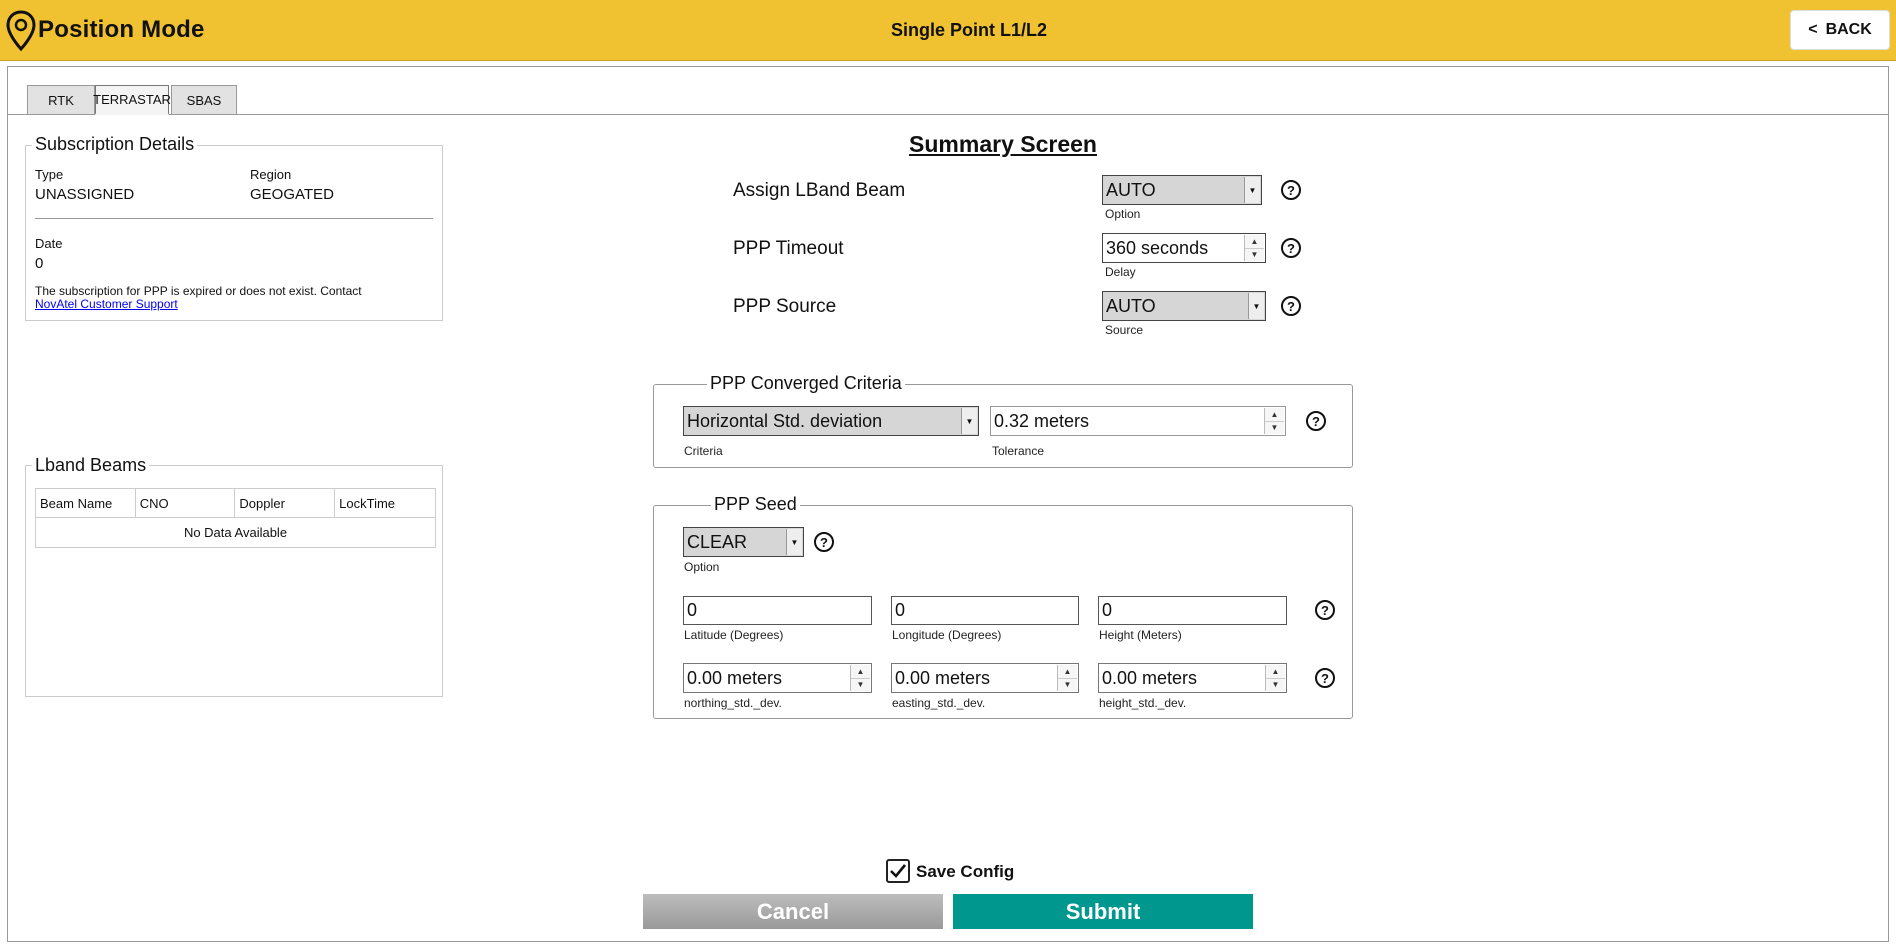 This screenshot has width=1896, height=945. Describe the element at coordinates (1143, 703) in the screenshot. I see `height-std-dev-label: height_std._dev.` at that location.